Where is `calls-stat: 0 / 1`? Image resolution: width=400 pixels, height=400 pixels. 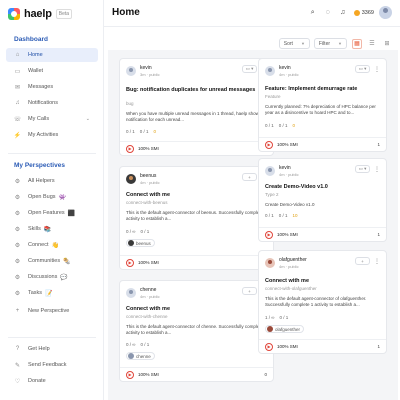
calls-stat: 0 / 1 is located at coordinates (145, 231).